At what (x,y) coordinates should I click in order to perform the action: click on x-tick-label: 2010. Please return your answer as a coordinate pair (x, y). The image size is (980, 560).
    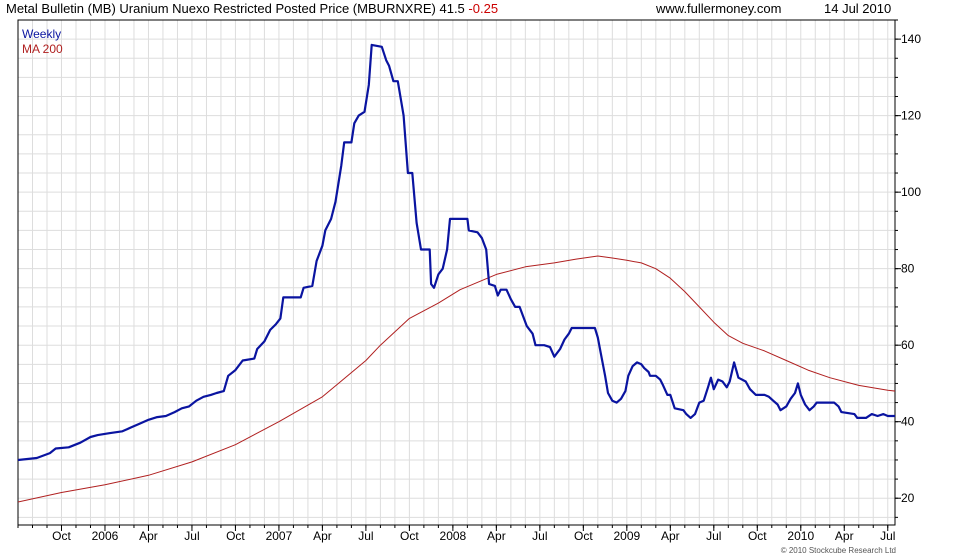
    Looking at the image, I should click on (800, 536).